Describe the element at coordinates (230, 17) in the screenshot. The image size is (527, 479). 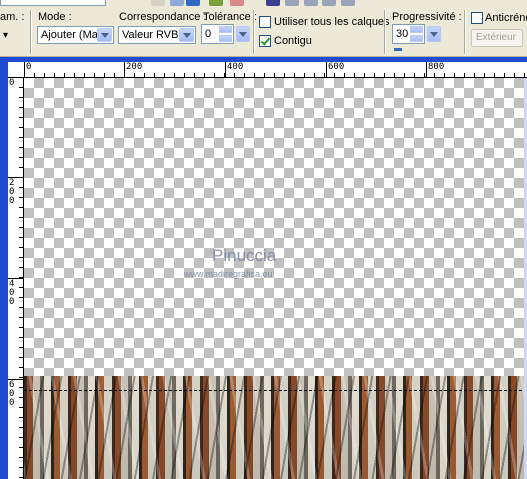
I see `tolerance-label: Tolérance :` at that location.